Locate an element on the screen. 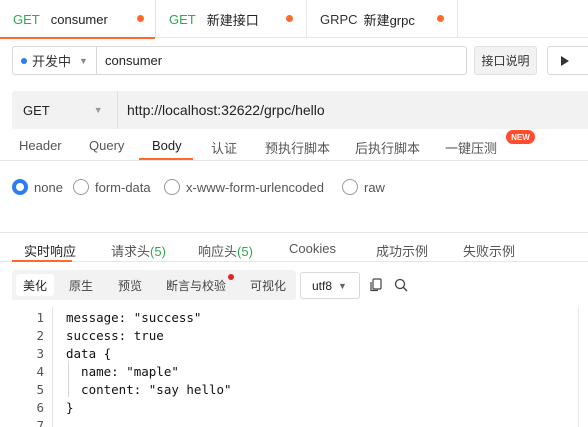 The image size is (588, 427). view-mode-bar: 美化 原生 预览 断言与校验 可视化 is located at coordinates (154, 285).